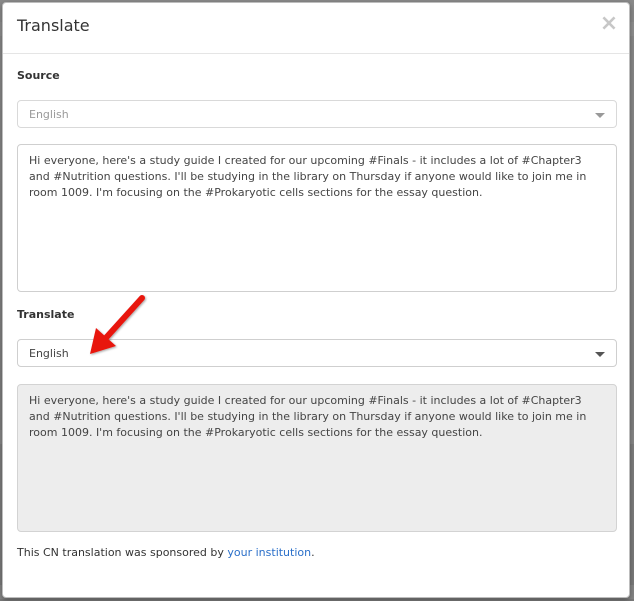 Image resolution: width=634 pixels, height=601 pixels. What do you see at coordinates (316, 28) in the screenshot?
I see `dialog-header: Translate ×` at bounding box center [316, 28].